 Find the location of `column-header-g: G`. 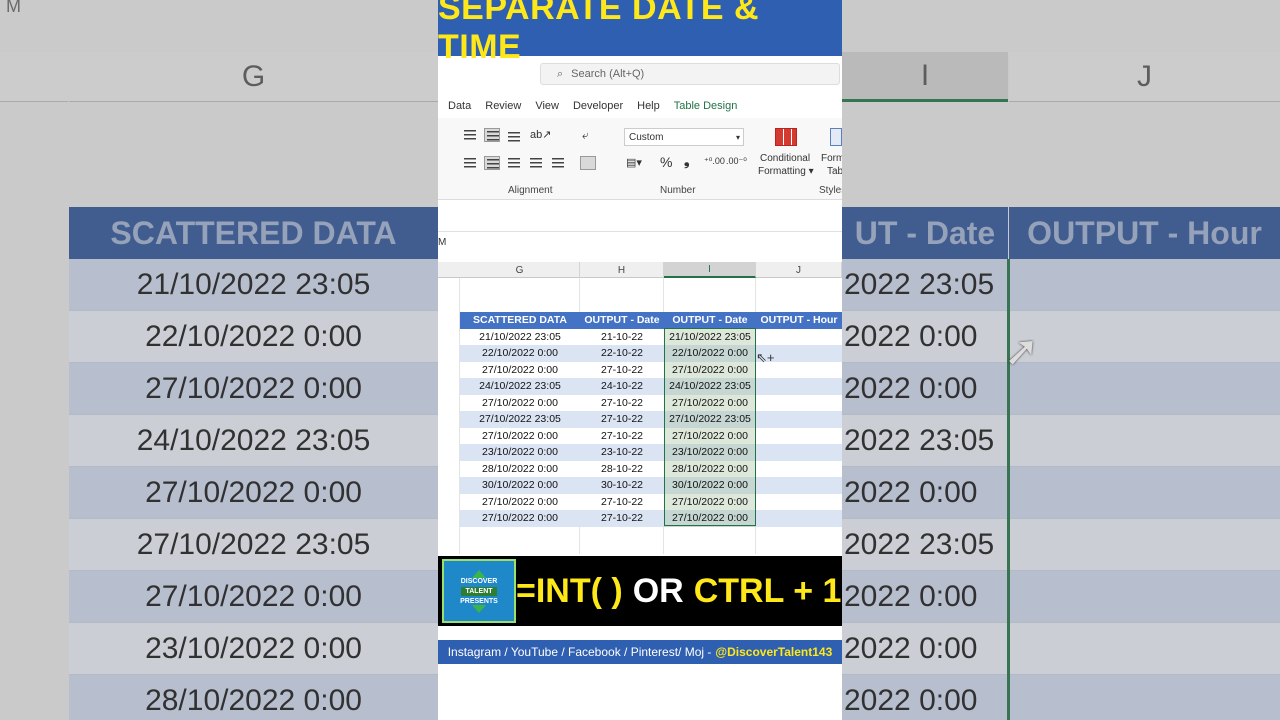

column-header-g: G is located at coordinates (520, 270).